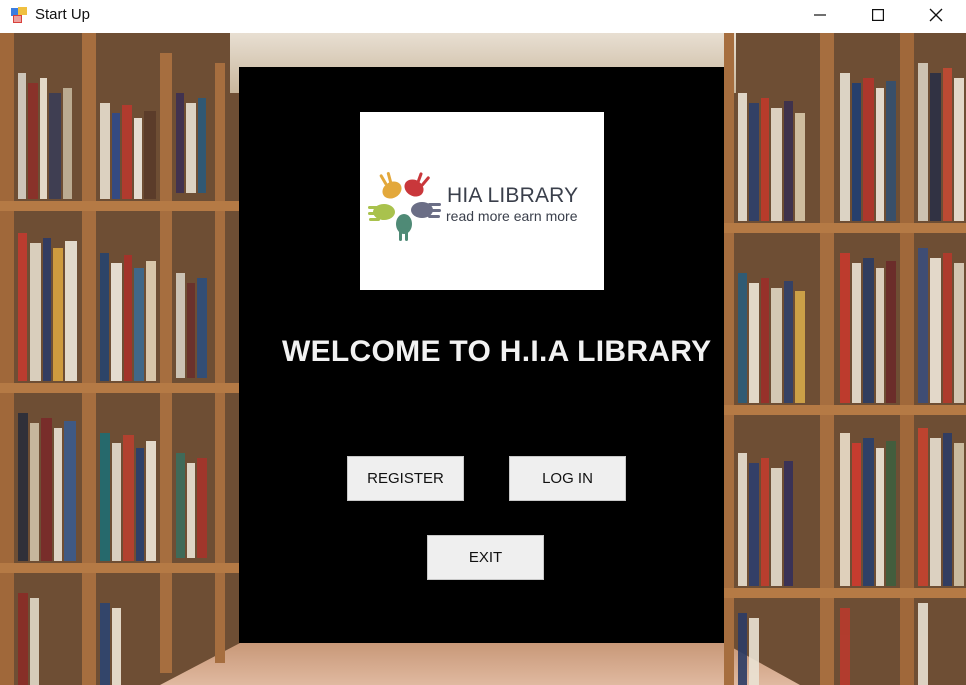 The height and width of the screenshot is (685, 966). I want to click on logo-title: HIA LIBRARY, so click(513, 195).